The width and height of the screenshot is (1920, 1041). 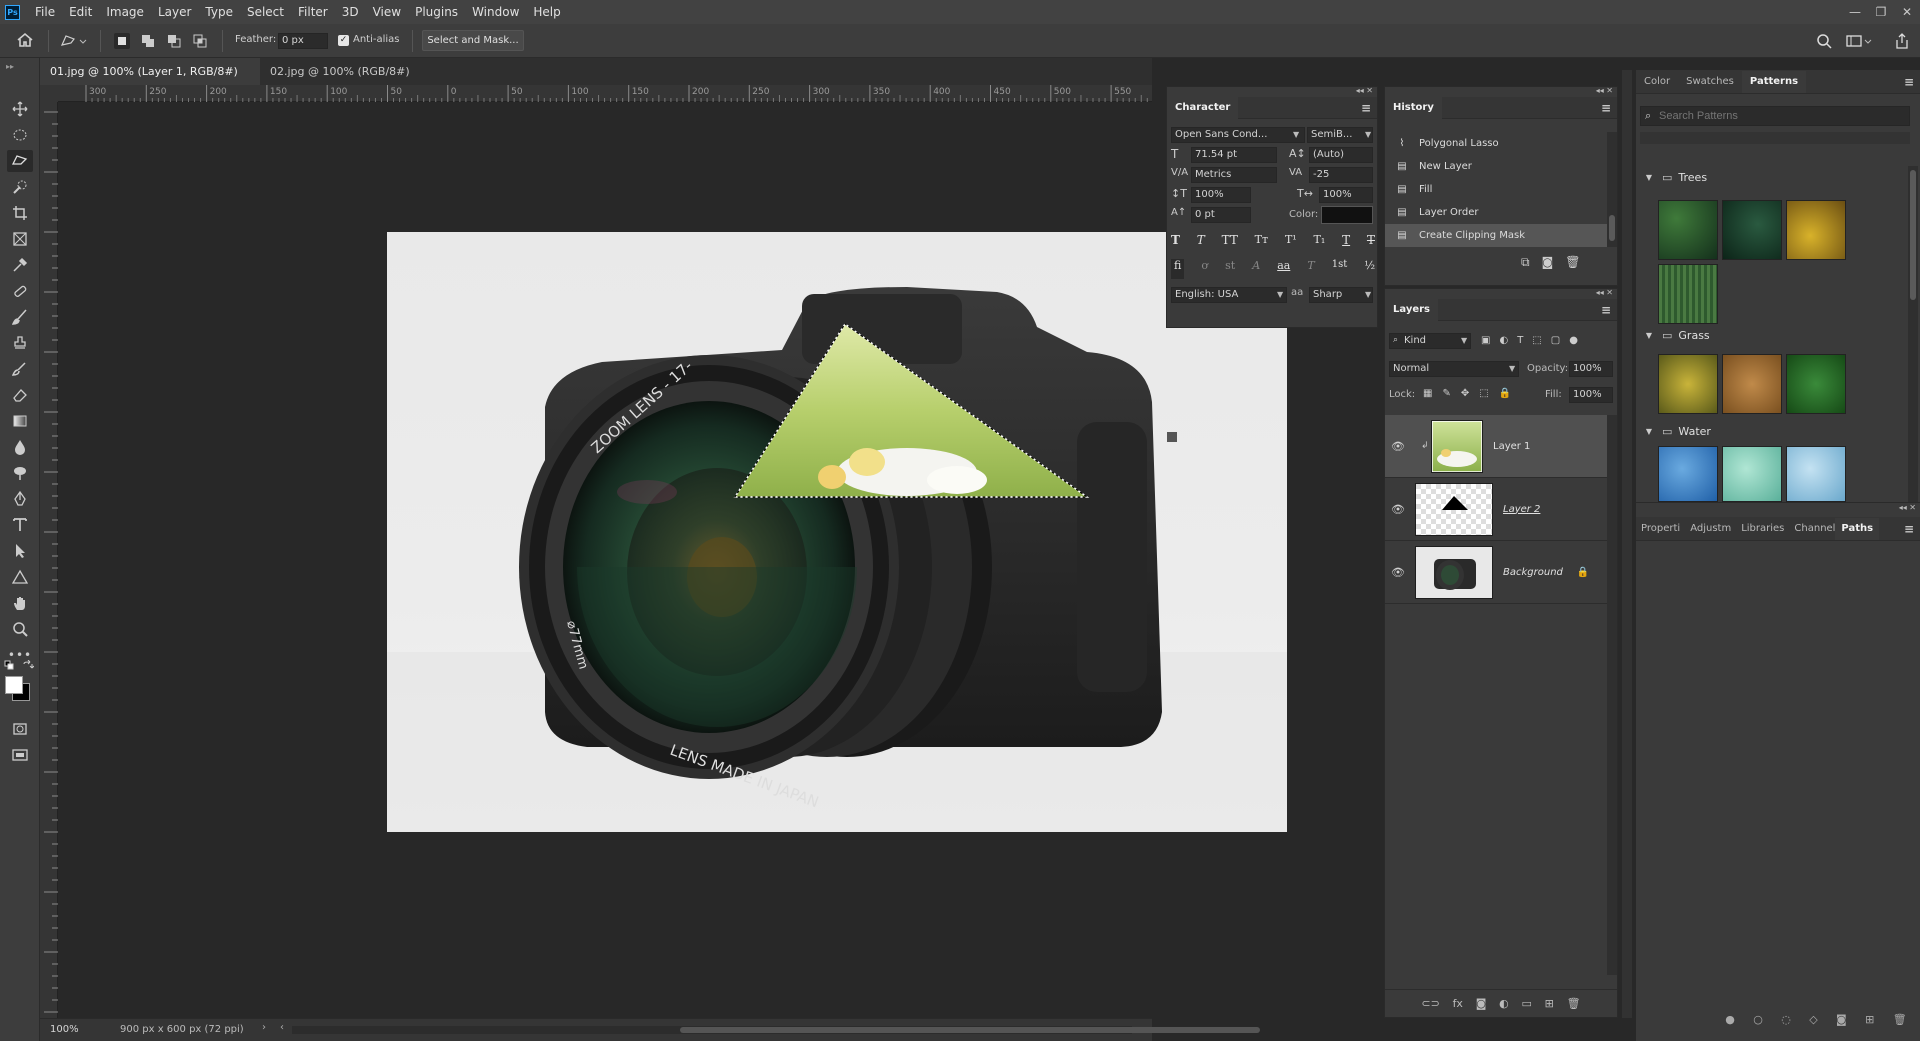 I want to click on fill-input: 100%, so click(x=1591, y=395).